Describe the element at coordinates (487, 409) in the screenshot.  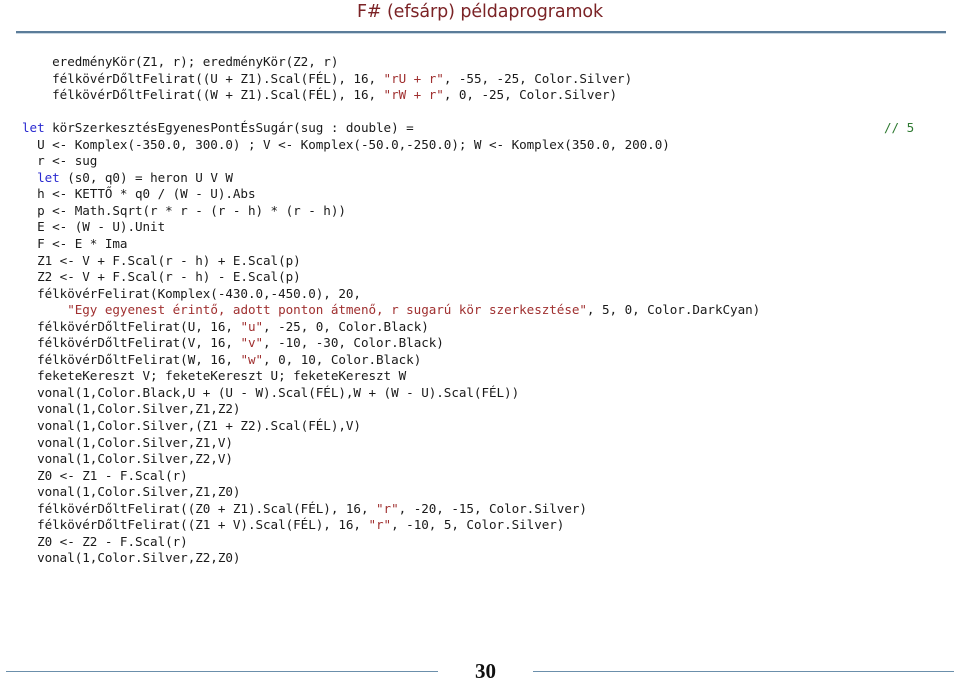
I see `code-line: vonal(1,Color.Silver,Z1,Z2)` at that location.